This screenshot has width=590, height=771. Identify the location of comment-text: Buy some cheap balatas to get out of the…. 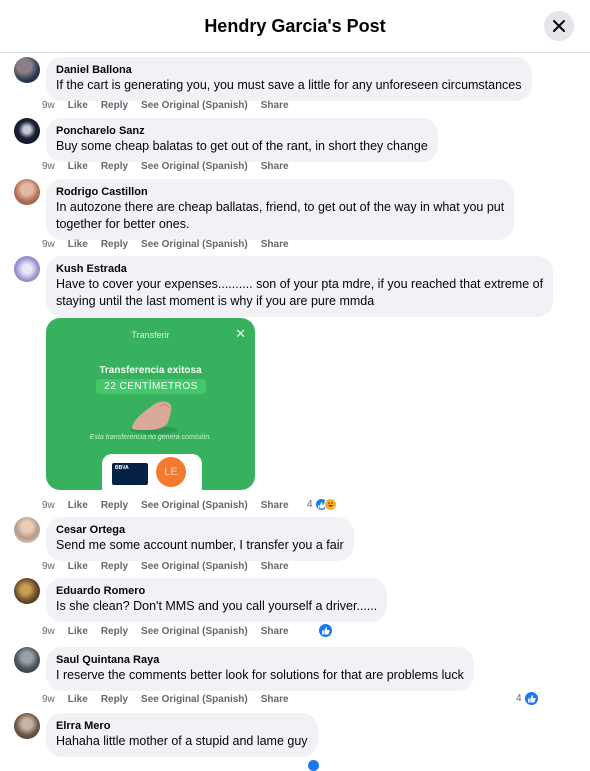
(242, 146).